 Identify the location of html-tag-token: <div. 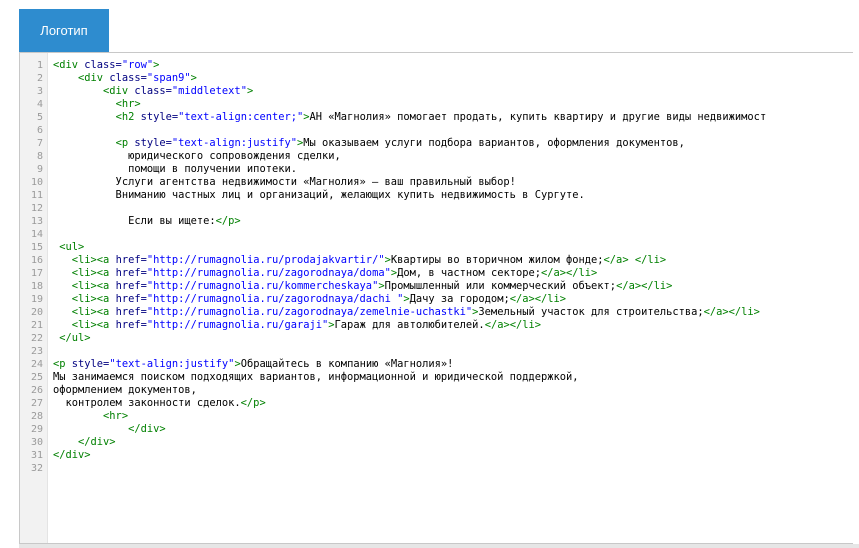
(94, 78).